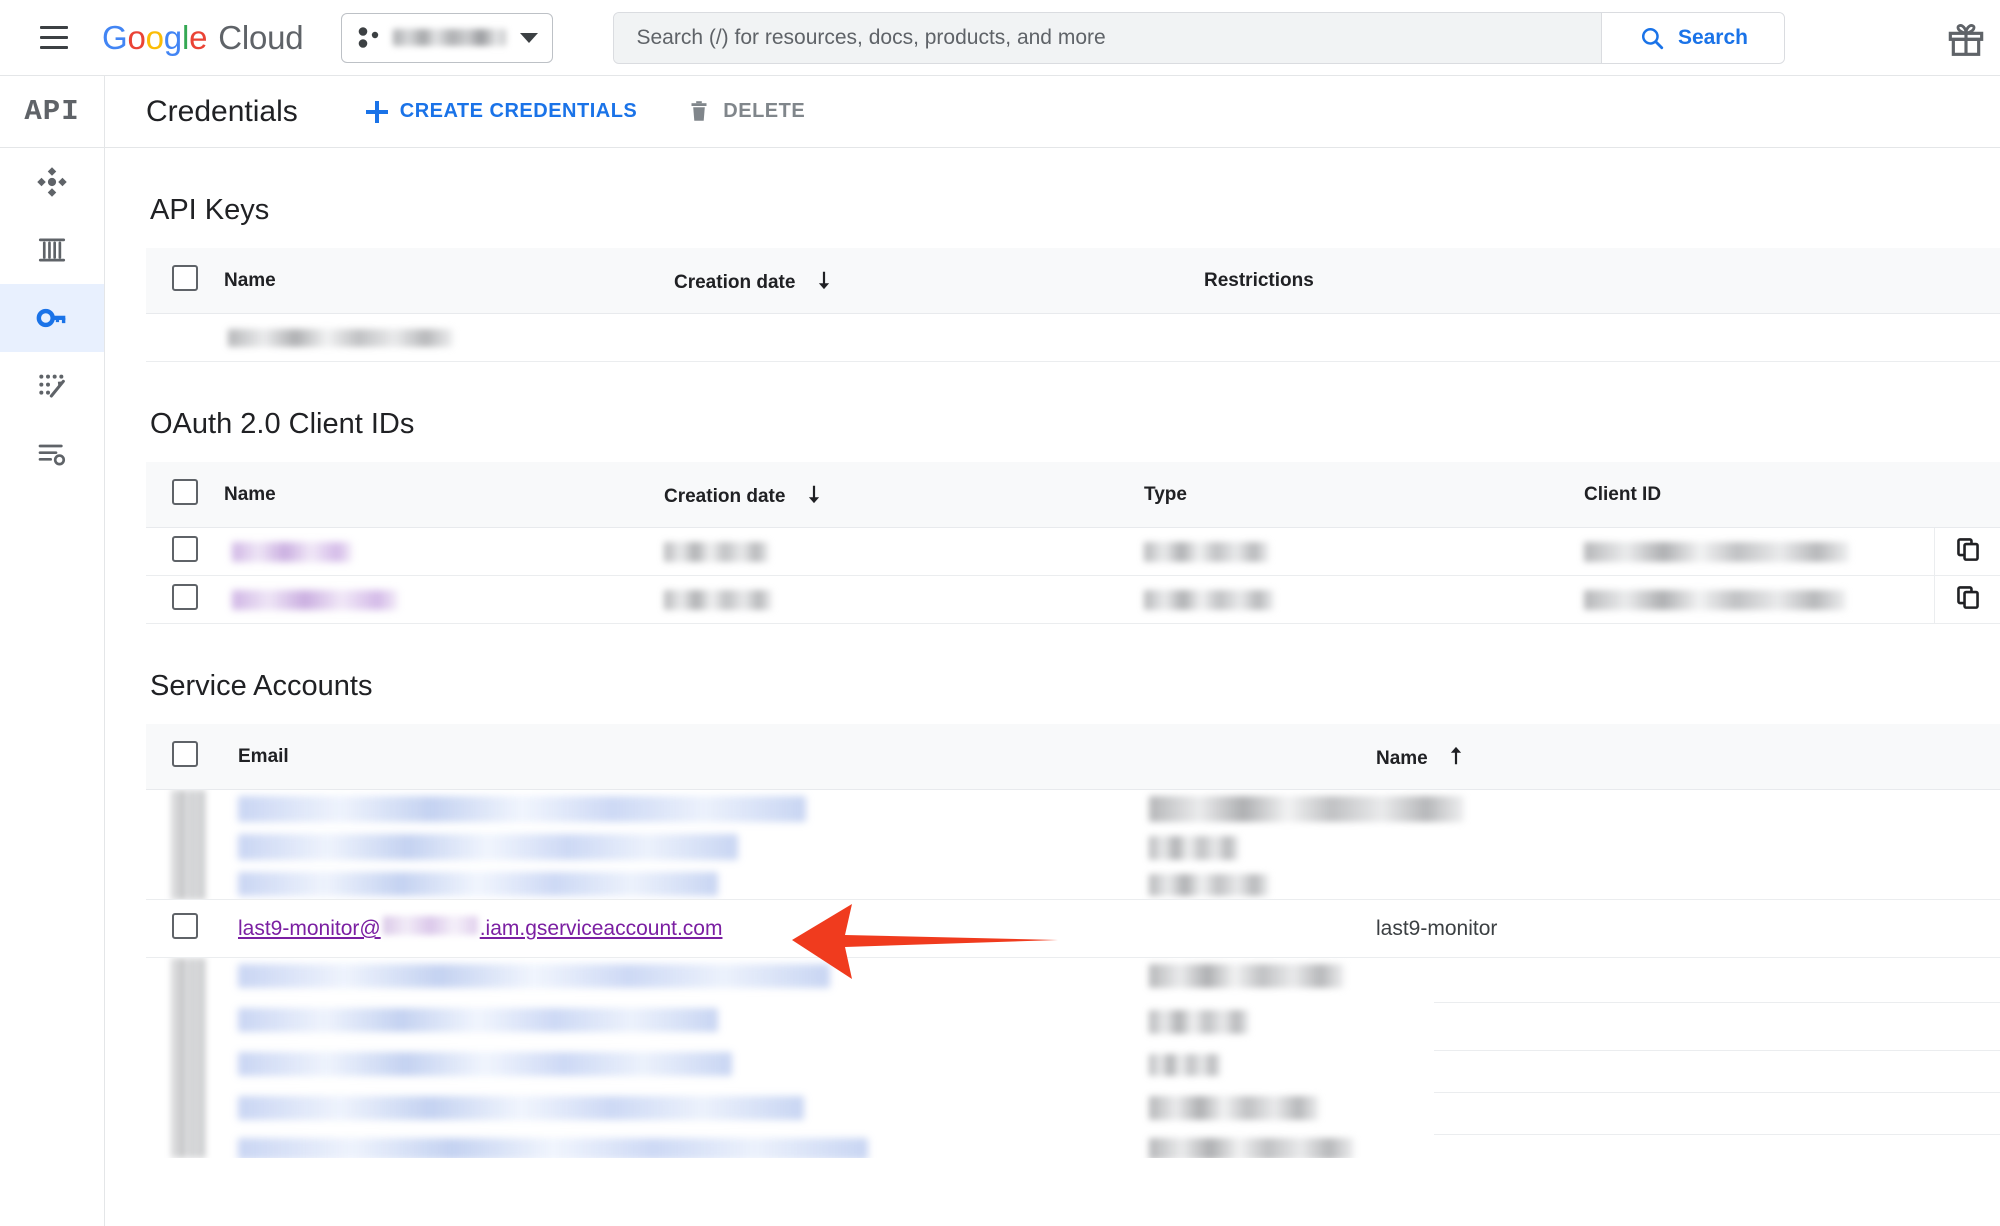  What do you see at coordinates (1602, 281) in the screenshot?
I see `column-header-restrictions: Restrictions` at bounding box center [1602, 281].